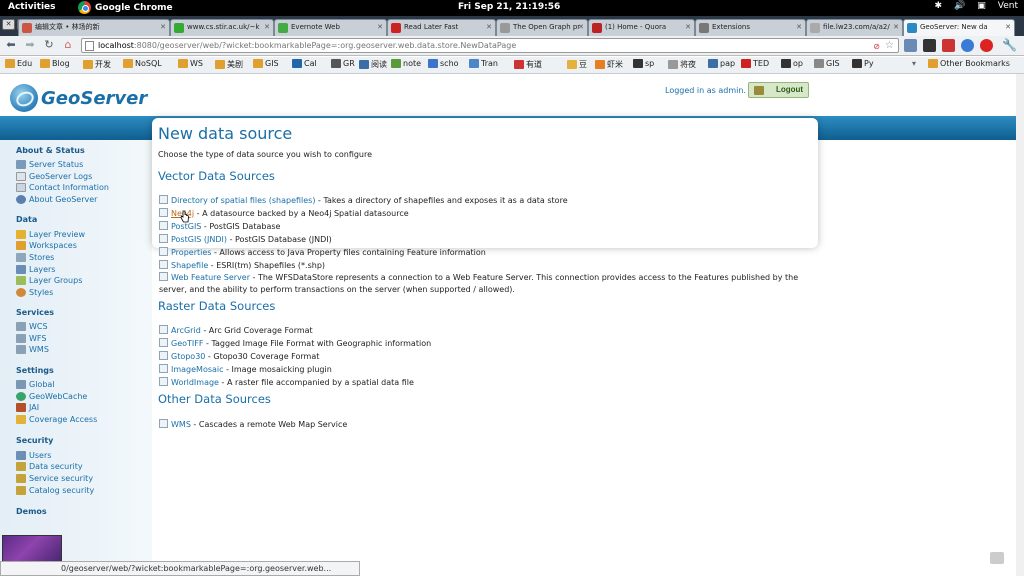 This screenshot has width=1024, height=576. I want to click on blocked-icon: ⊘, so click(876, 46).